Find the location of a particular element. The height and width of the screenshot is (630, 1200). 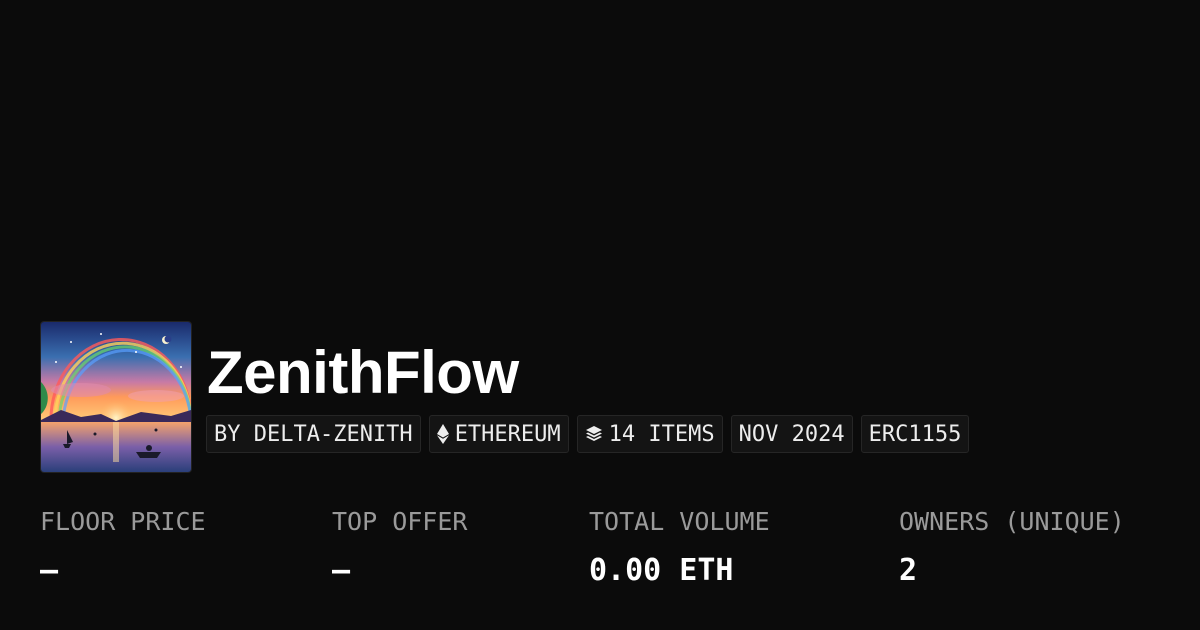

chain-tag: ETHEREUM is located at coordinates (498, 434).